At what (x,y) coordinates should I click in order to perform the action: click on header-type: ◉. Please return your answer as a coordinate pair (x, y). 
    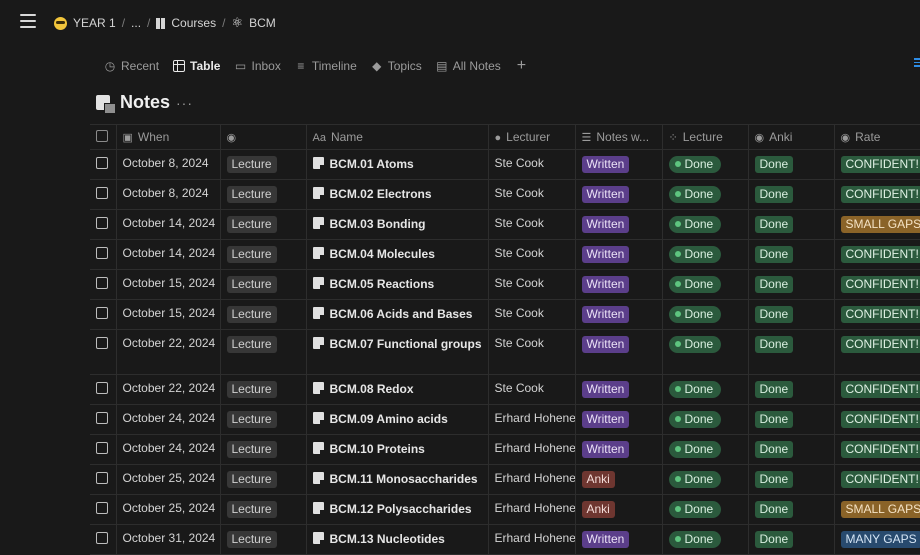
    Looking at the image, I should click on (263, 137).